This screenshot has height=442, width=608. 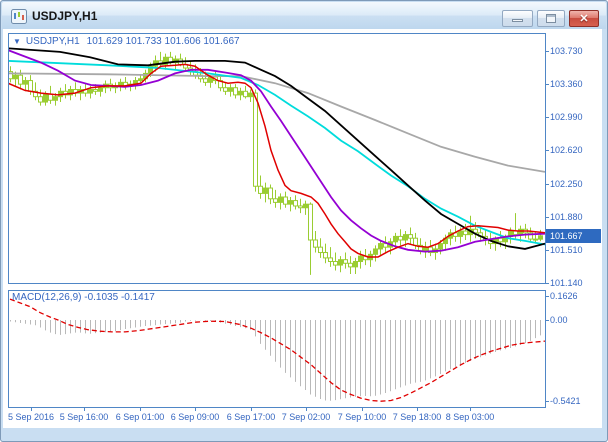 I want to click on time-axis-label: 7 Sep 18:00, so click(x=417, y=417).